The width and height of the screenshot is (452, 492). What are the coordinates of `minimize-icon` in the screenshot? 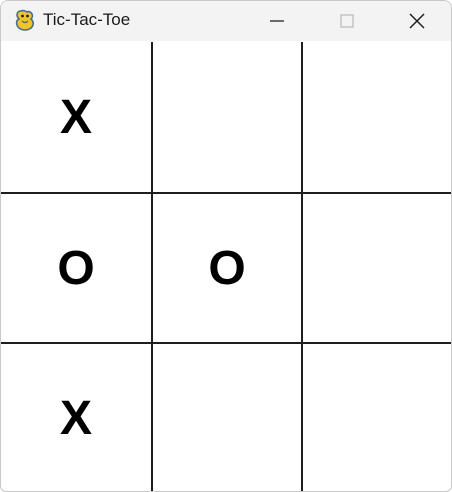 It's located at (277, 21).